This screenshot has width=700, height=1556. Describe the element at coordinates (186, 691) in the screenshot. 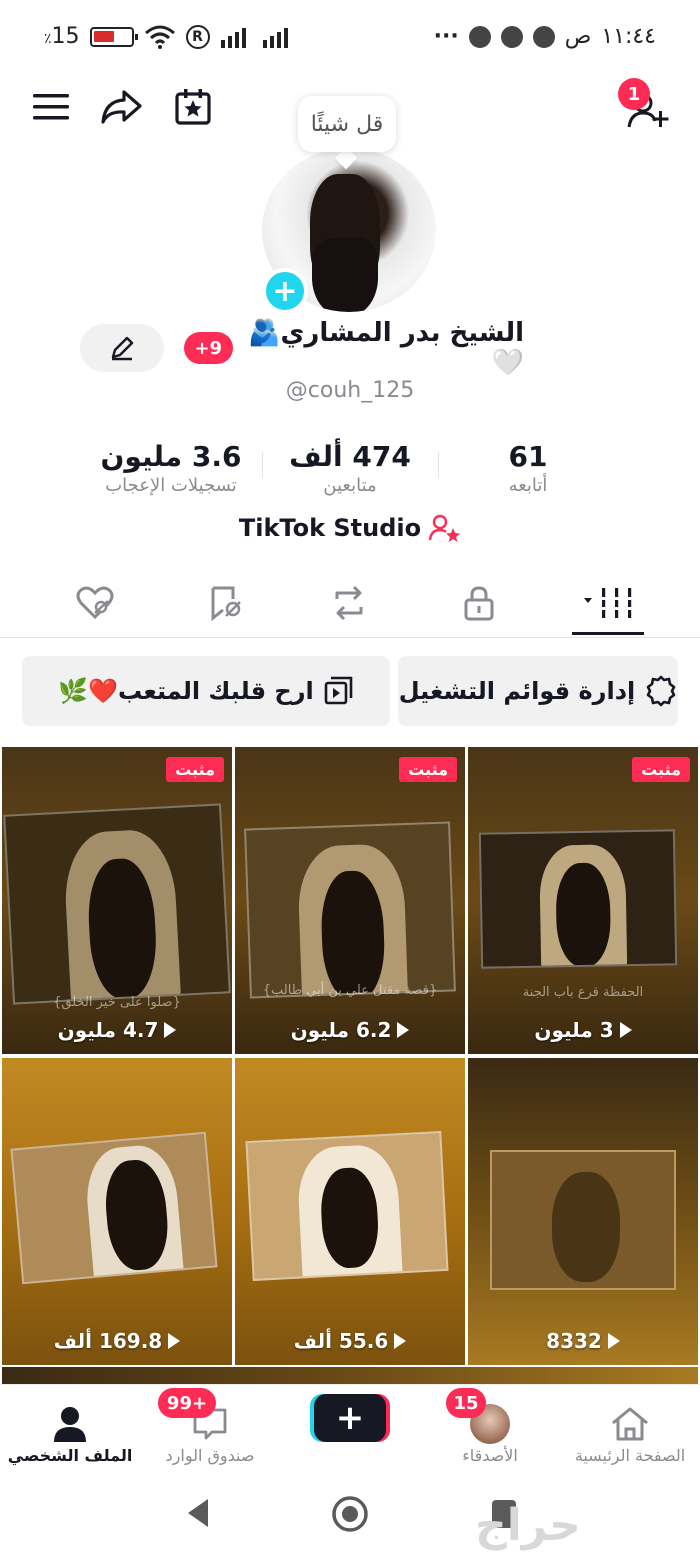

I see `playlist-label: ارح قلبك المتعب❤️🌿` at that location.